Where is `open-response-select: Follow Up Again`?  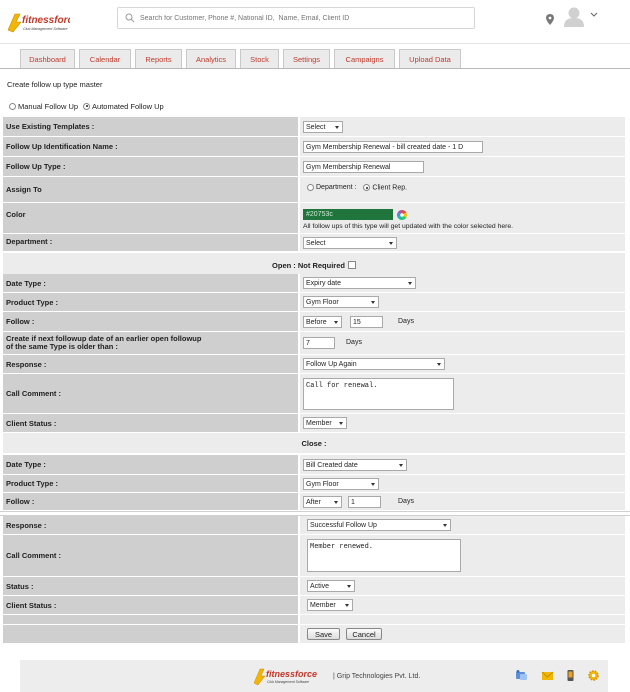 open-response-select: Follow Up Again is located at coordinates (374, 364).